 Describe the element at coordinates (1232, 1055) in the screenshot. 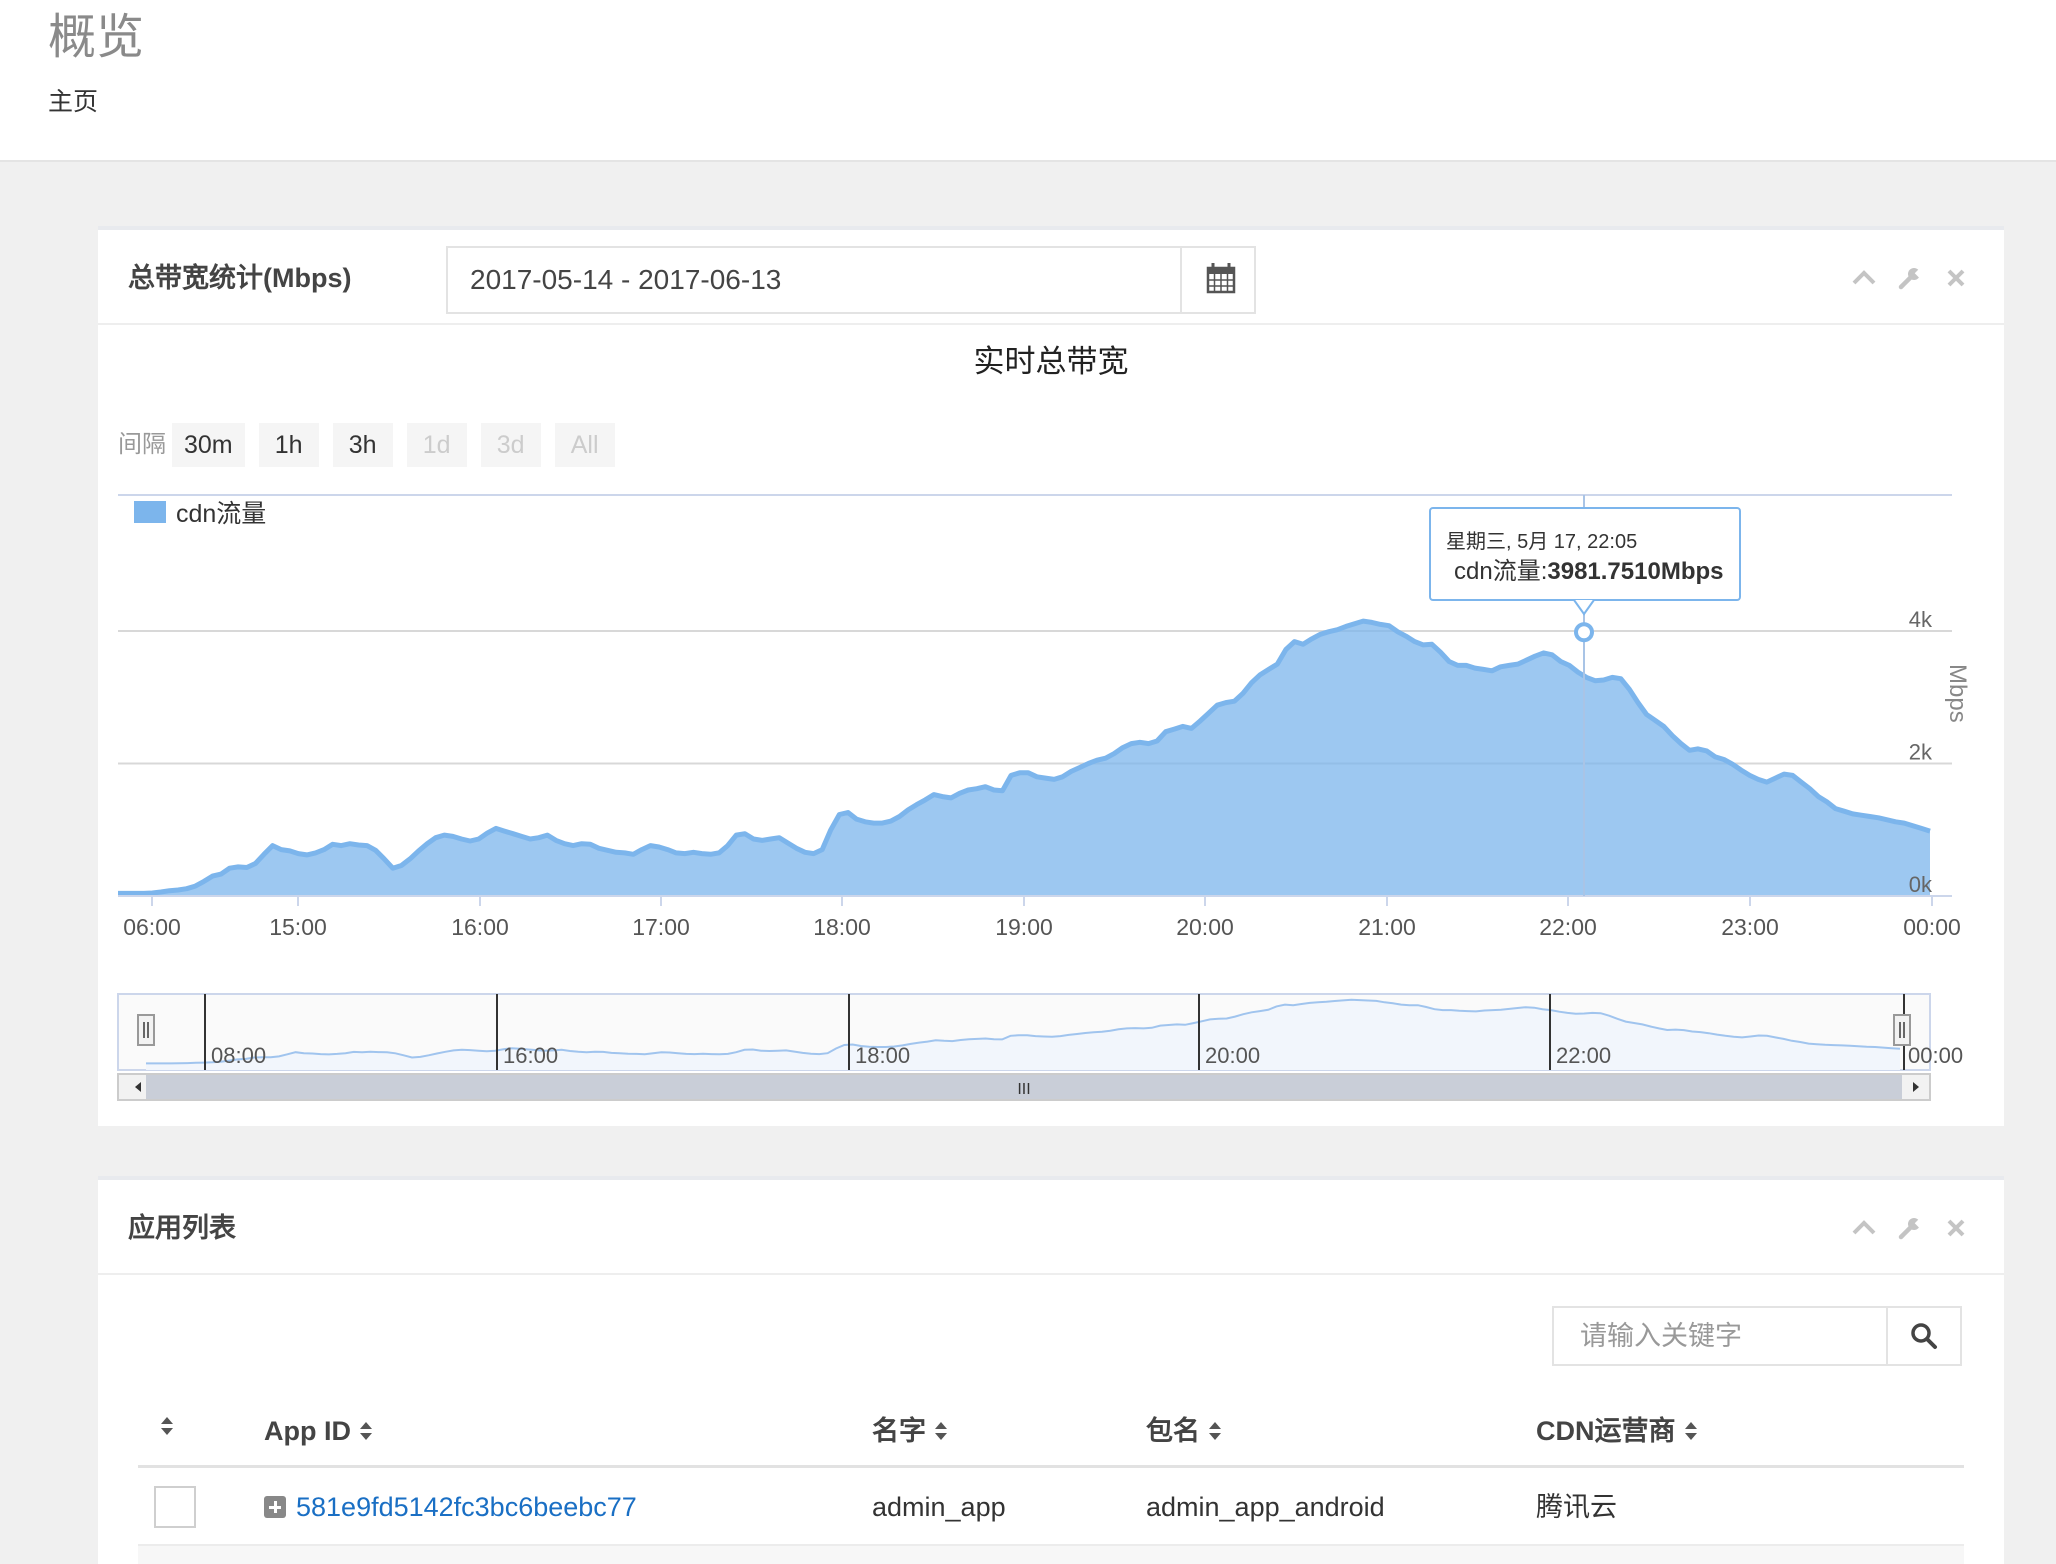

I see `navigator-label: 20:00` at that location.